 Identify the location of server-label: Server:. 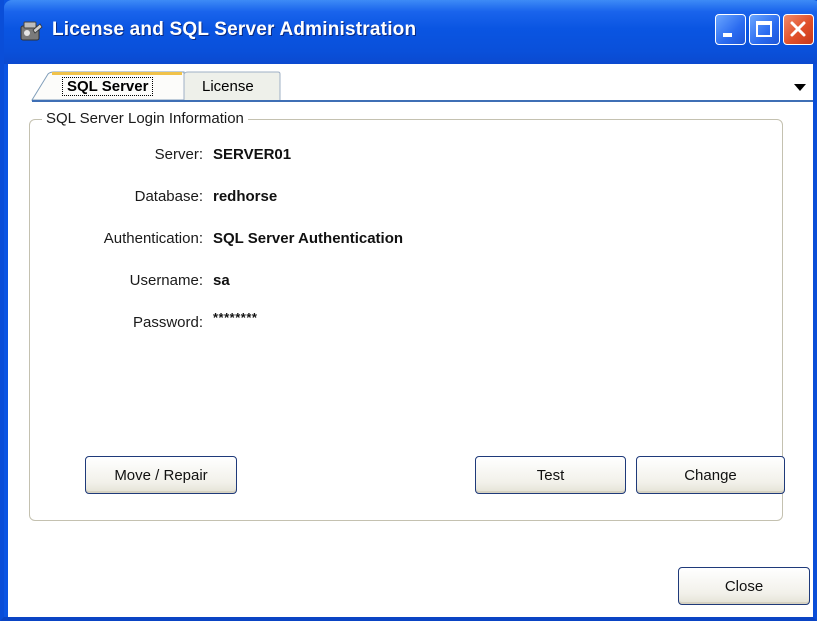
(178, 154).